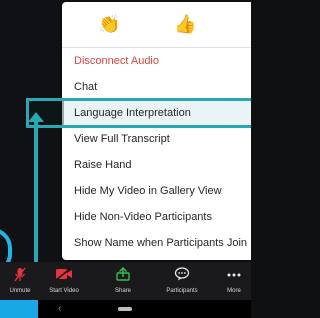 The image size is (320, 318). I want to click on share-label: Share, so click(122, 291).